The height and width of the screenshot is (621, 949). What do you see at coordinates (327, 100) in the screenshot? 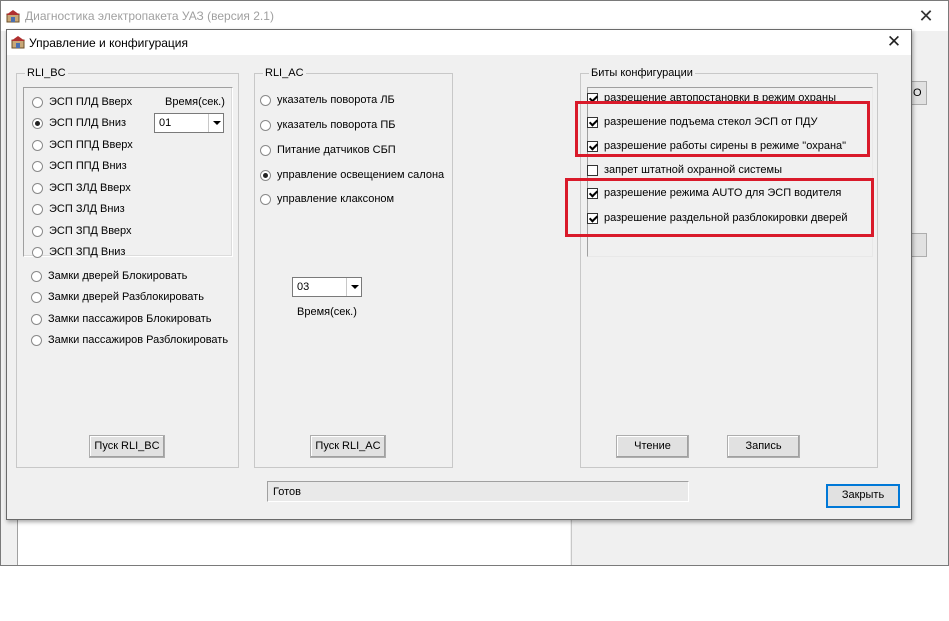
I see `radio-turn-signal-left: указатель поворота ЛБ` at bounding box center [327, 100].